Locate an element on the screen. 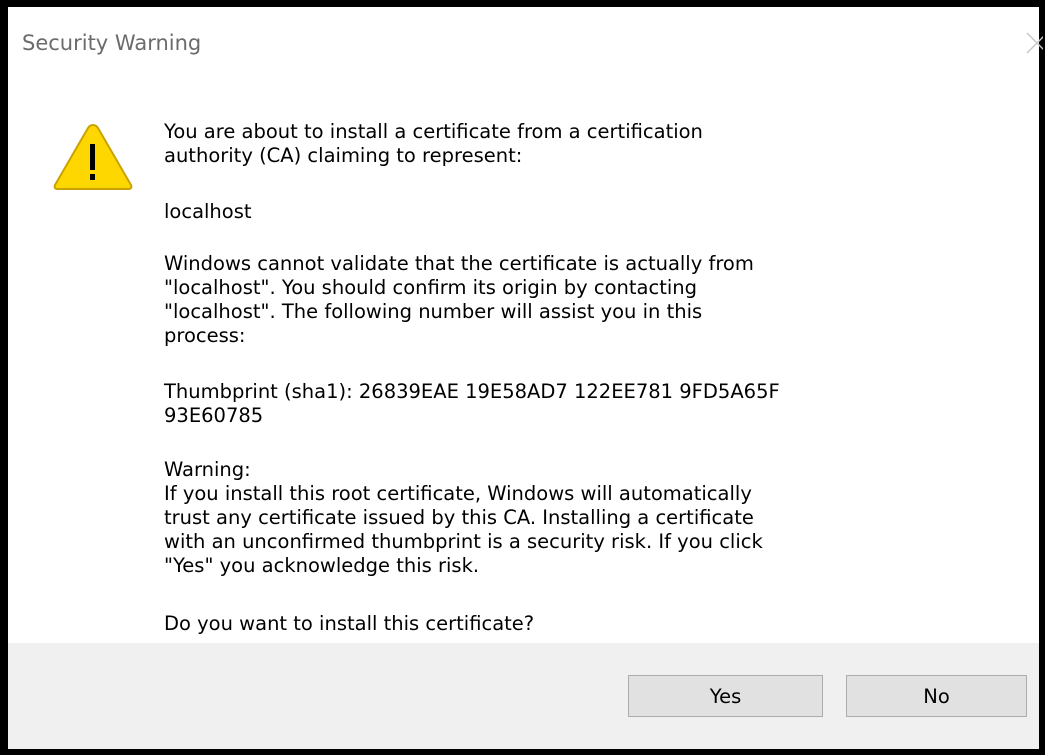 This screenshot has height=755, width=1045. close-icon is located at coordinates (1032, 42).